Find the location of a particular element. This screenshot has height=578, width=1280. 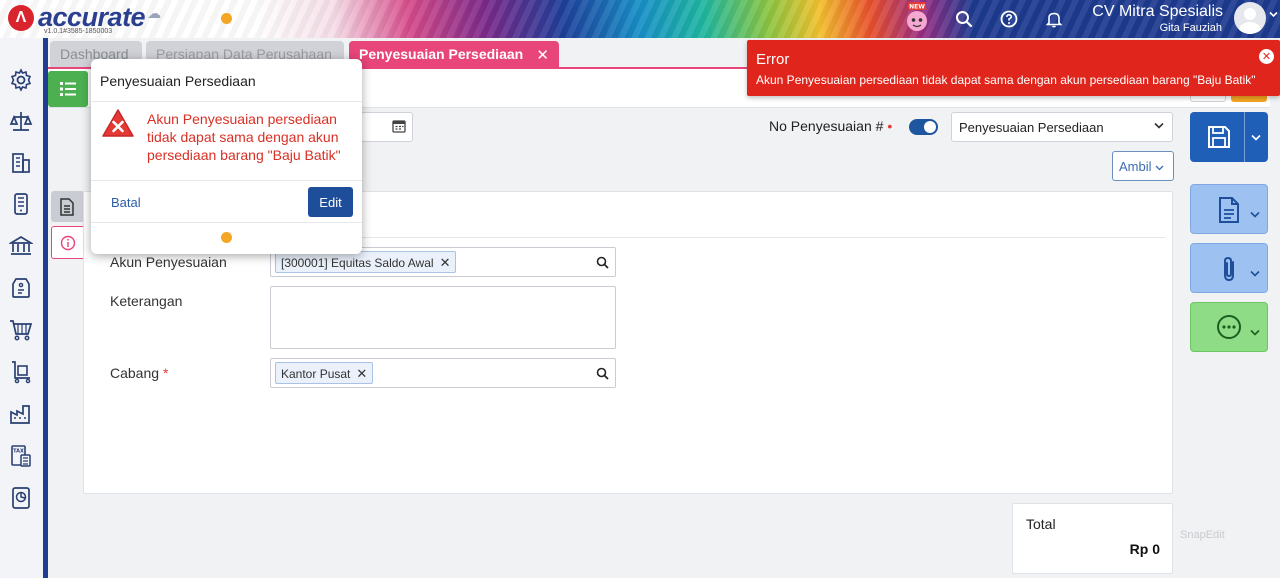

document-lines-icon is located at coordinates (67, 206).